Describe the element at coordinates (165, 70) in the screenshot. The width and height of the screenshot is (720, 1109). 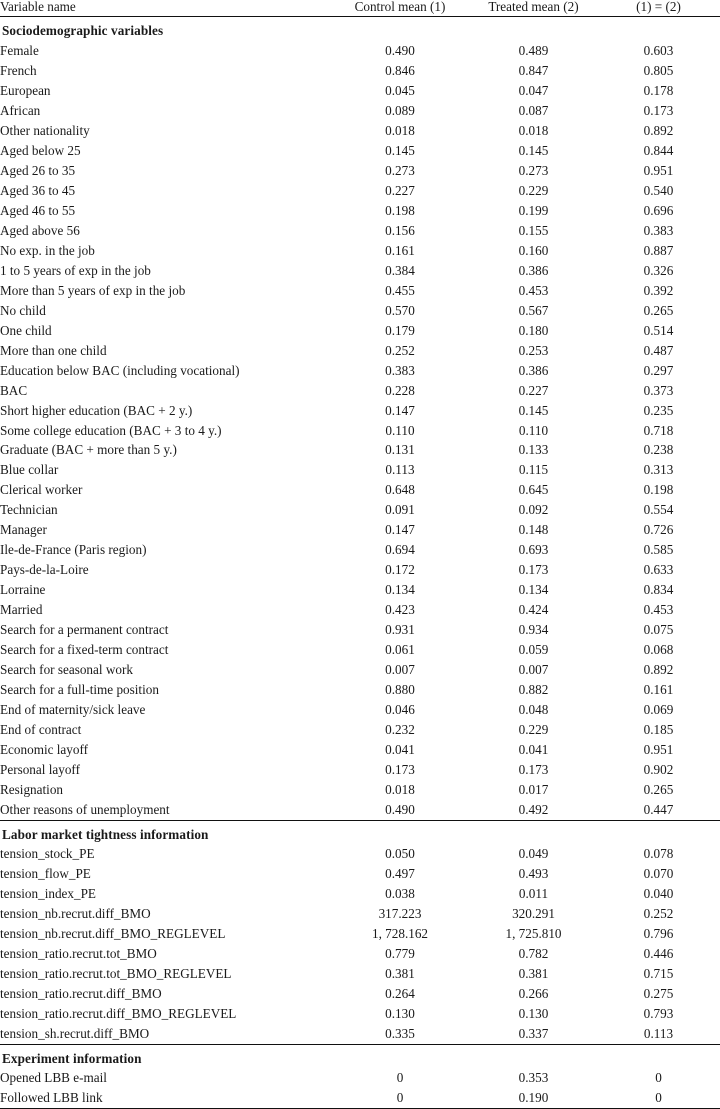
I see `variable-name-cell: French` at that location.